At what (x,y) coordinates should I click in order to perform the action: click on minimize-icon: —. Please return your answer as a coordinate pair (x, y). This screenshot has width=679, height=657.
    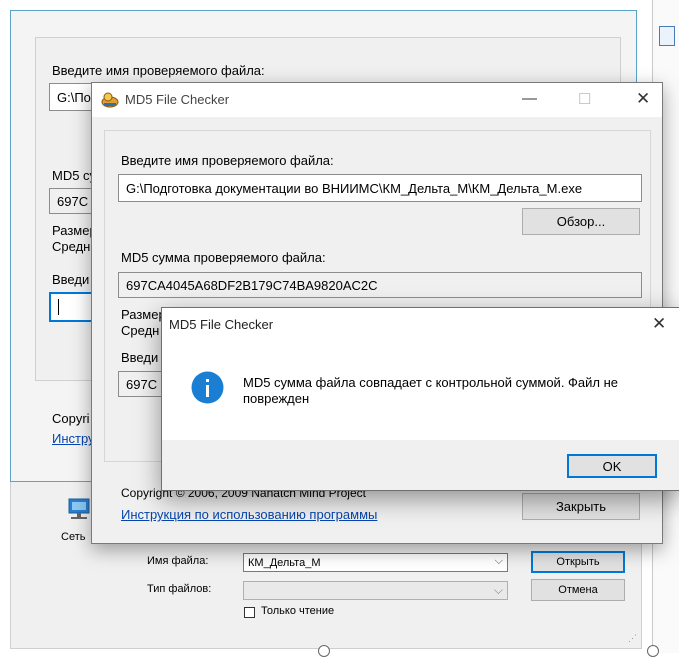
    Looking at the image, I should click on (529, 98).